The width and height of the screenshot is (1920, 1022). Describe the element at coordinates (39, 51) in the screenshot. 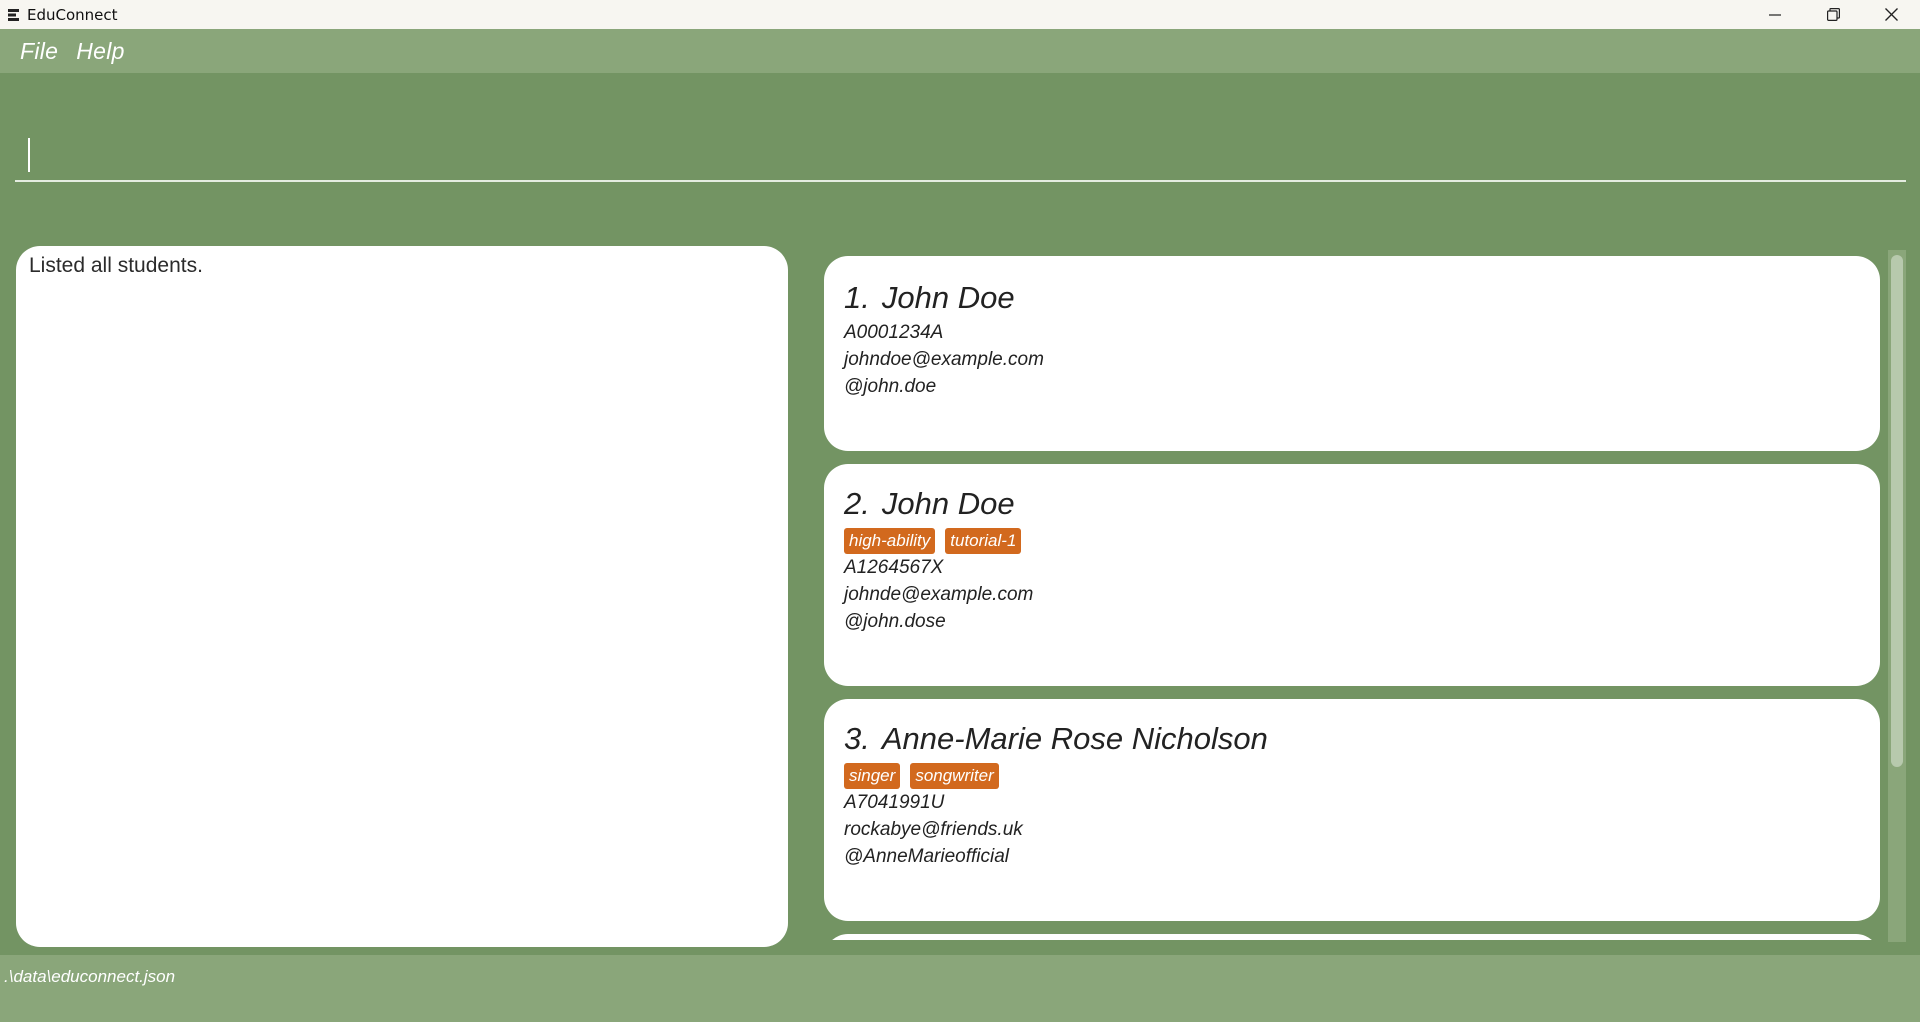

I see `menu-file: File` at that location.